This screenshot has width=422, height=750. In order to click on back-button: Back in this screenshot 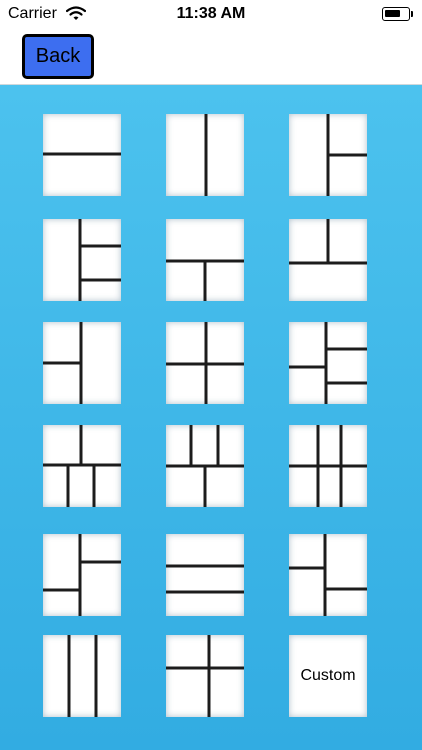, I will do `click(58, 56)`.